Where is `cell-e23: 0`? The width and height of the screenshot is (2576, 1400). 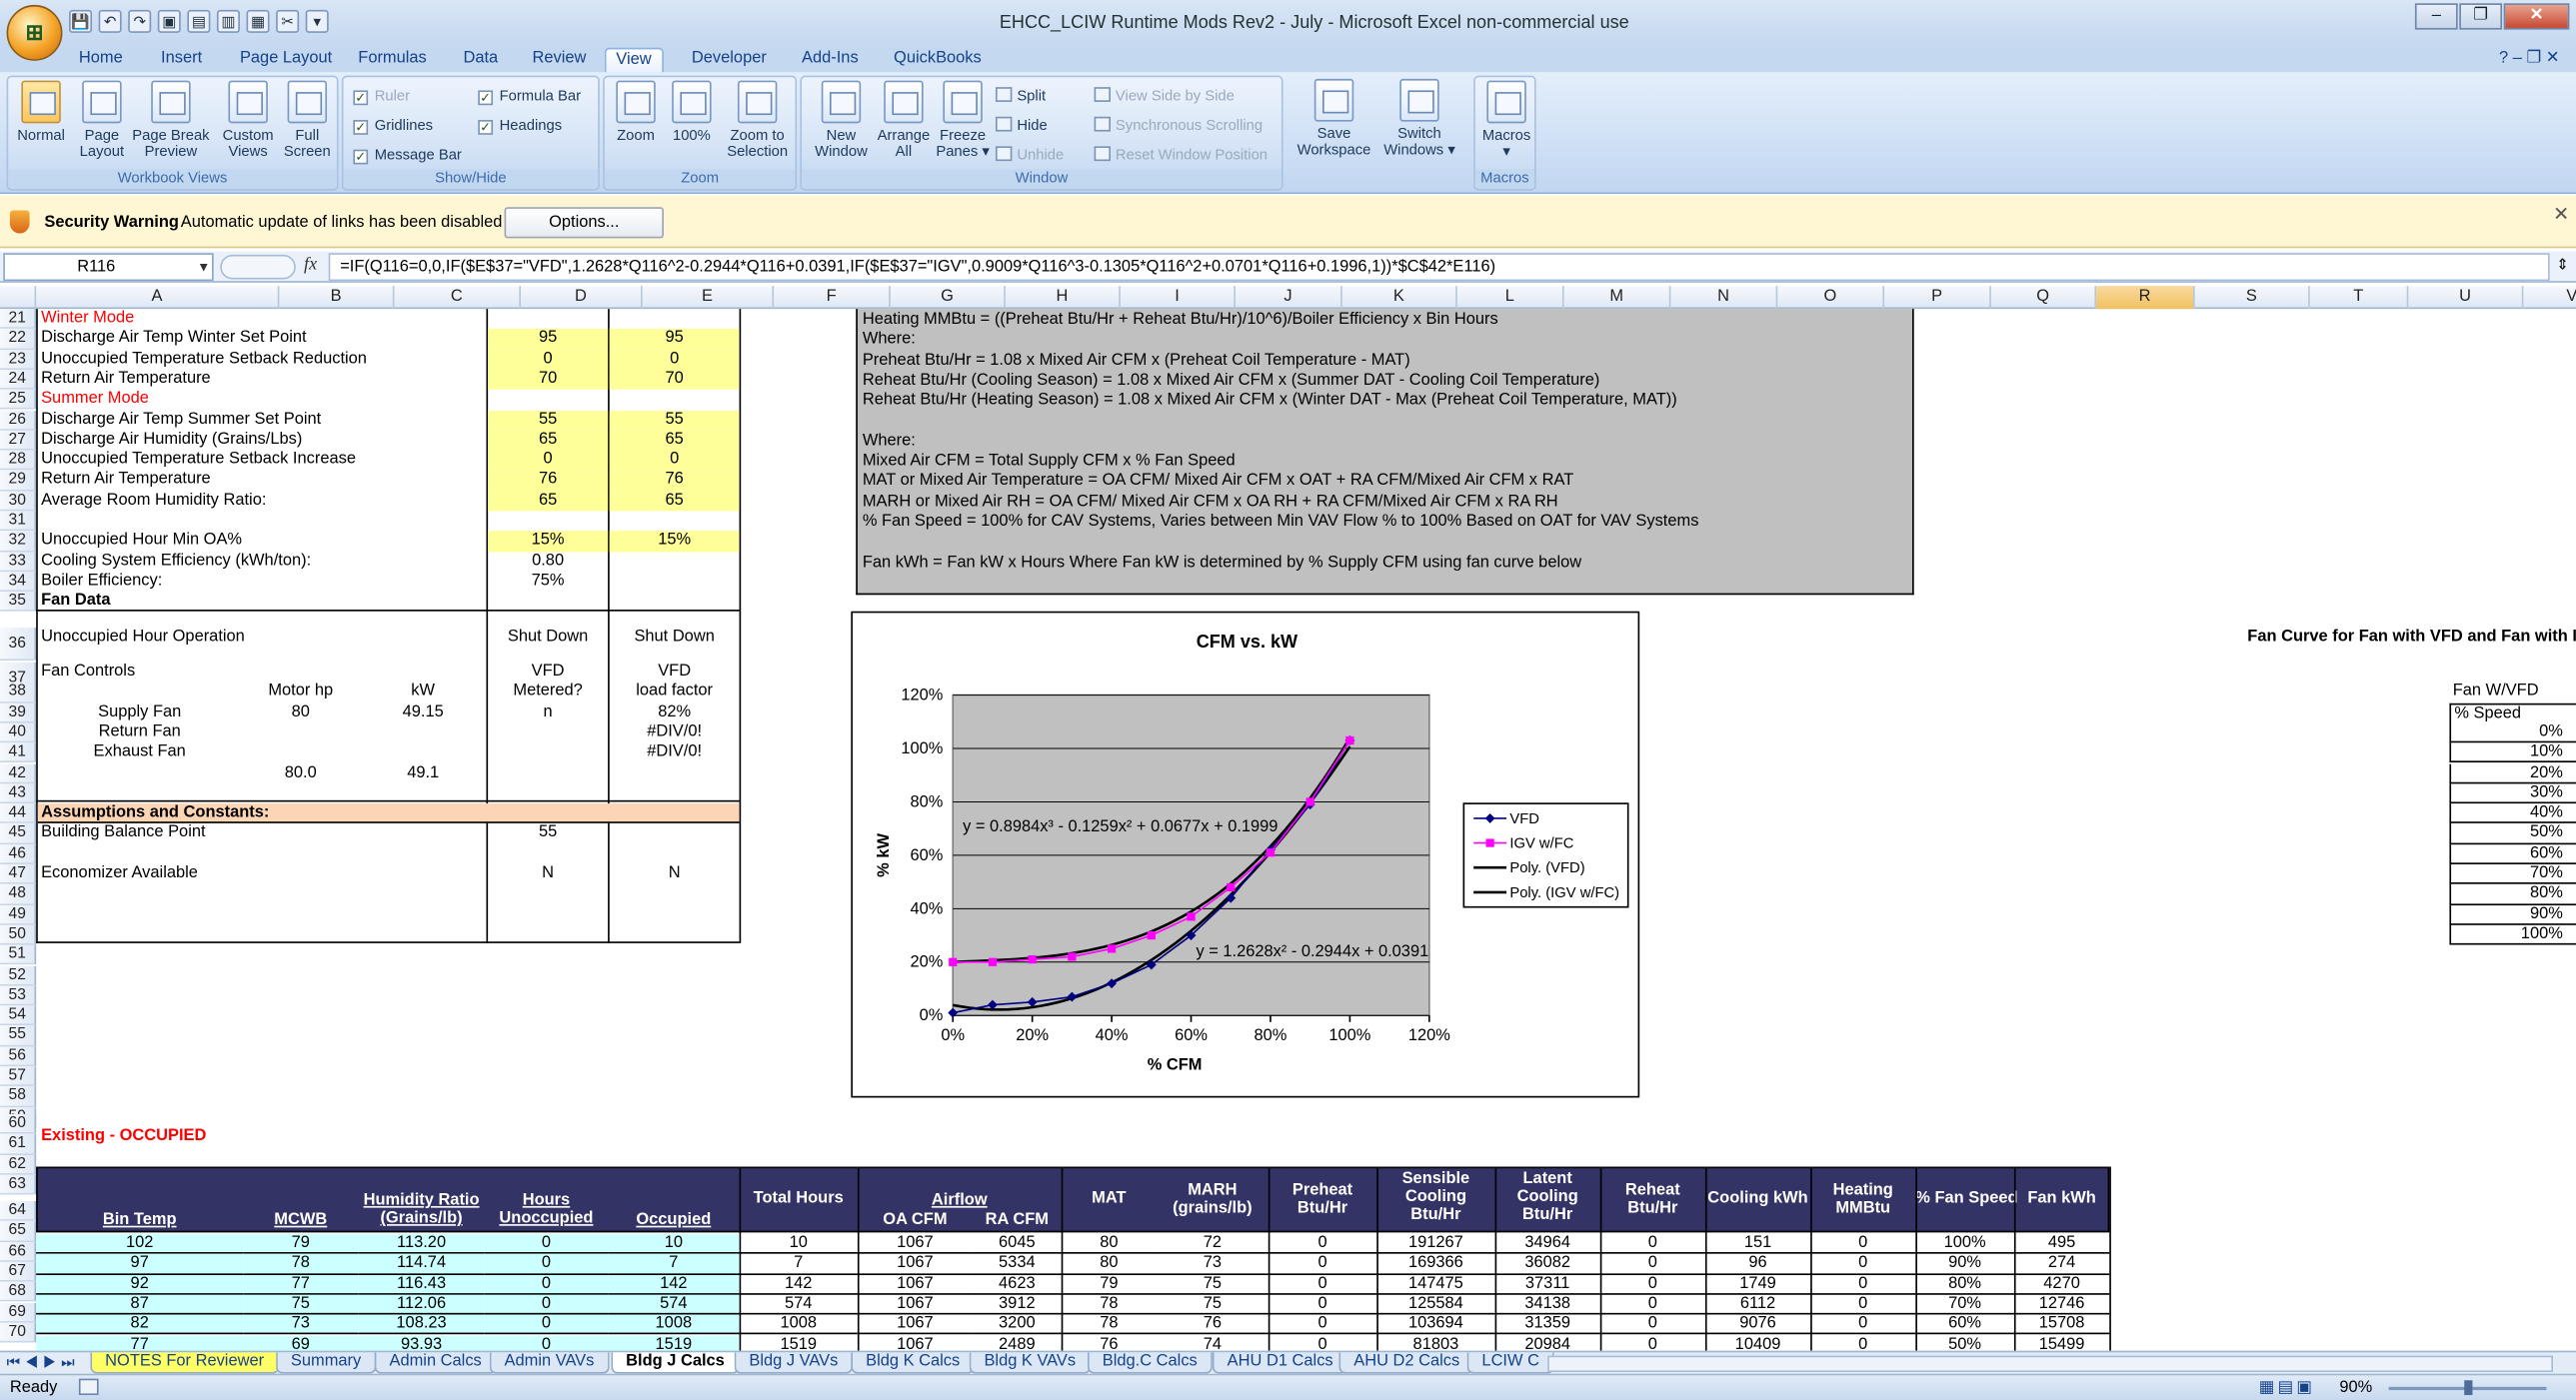
cell-e23: 0 is located at coordinates (675, 359).